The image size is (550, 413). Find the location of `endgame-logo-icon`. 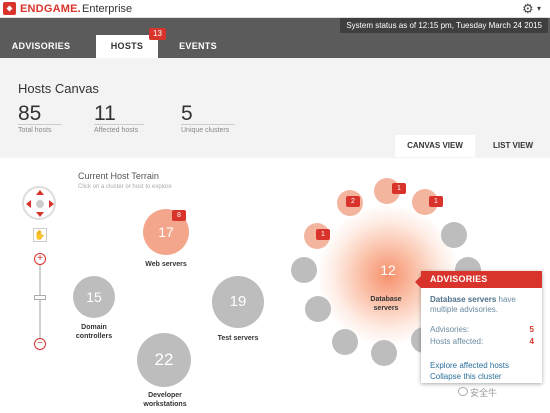

endgame-logo-icon is located at coordinates (9, 8).